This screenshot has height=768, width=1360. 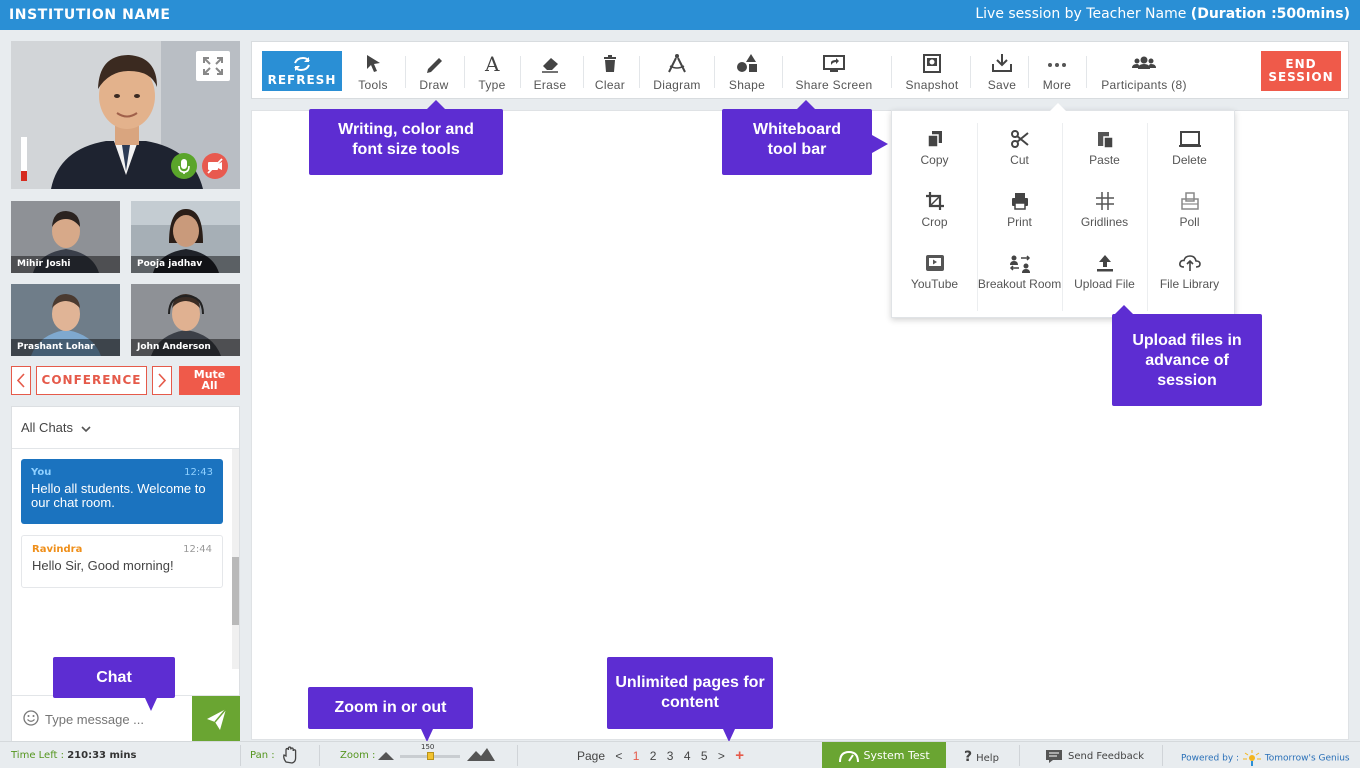 I want to click on mute-all-button: Mute All, so click(x=209, y=380).